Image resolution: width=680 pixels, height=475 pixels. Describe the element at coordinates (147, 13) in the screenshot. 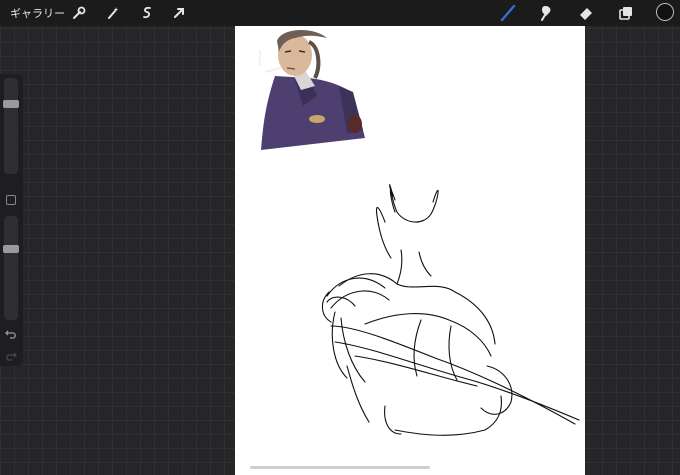

I see `selection-icon` at that location.